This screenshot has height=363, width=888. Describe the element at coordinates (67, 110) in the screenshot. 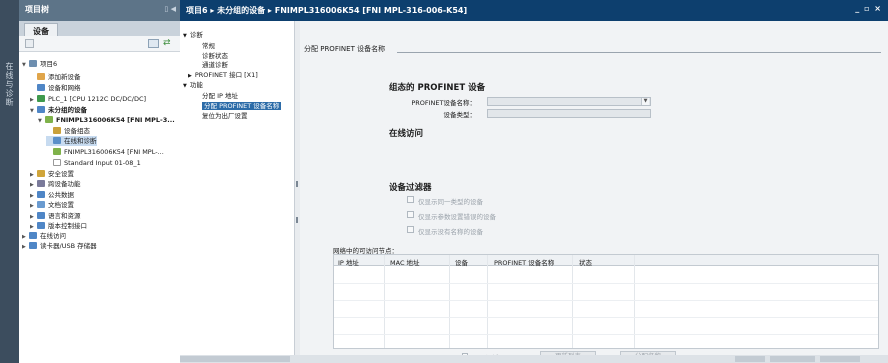

I see `tree-item-label: 未分组的设备` at that location.